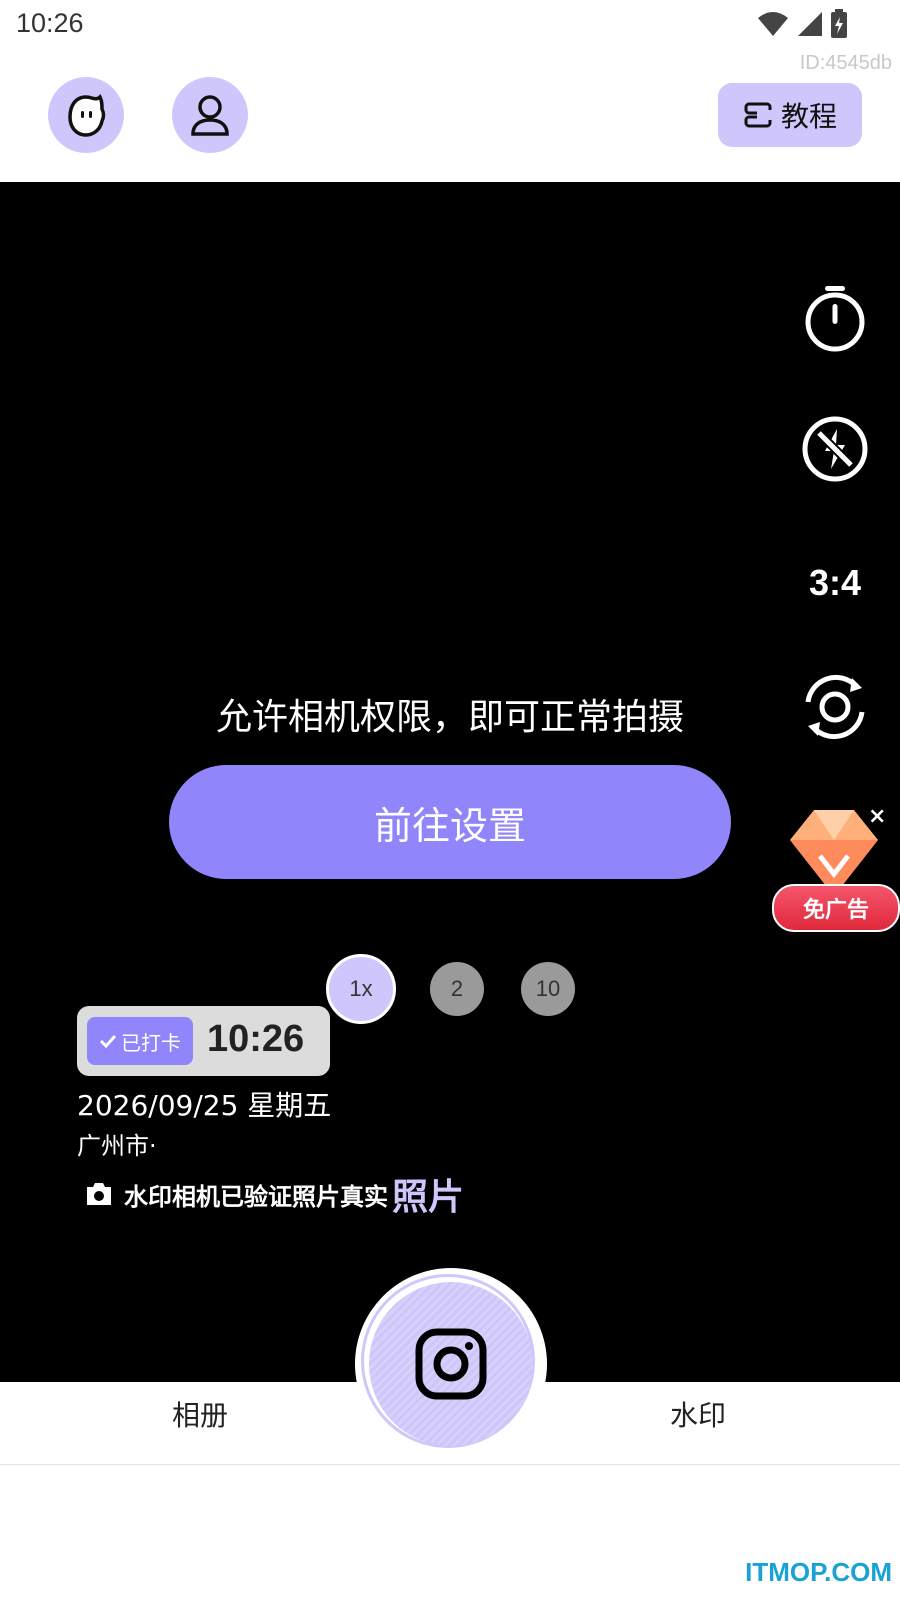 This screenshot has height=1600, width=900. What do you see at coordinates (50, 23) in the screenshot?
I see `status-time: 10:26` at bounding box center [50, 23].